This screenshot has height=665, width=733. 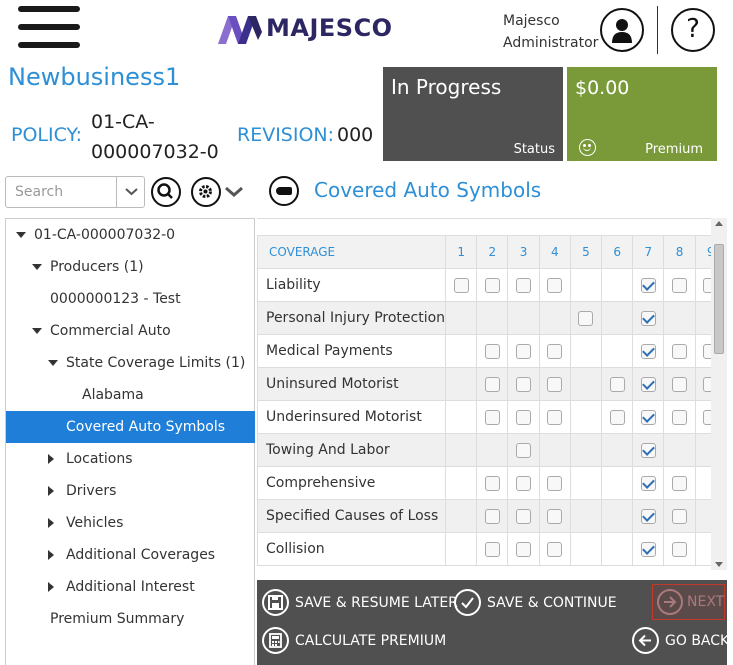 I want to click on settings-chevron-down-icon, so click(x=234, y=192).